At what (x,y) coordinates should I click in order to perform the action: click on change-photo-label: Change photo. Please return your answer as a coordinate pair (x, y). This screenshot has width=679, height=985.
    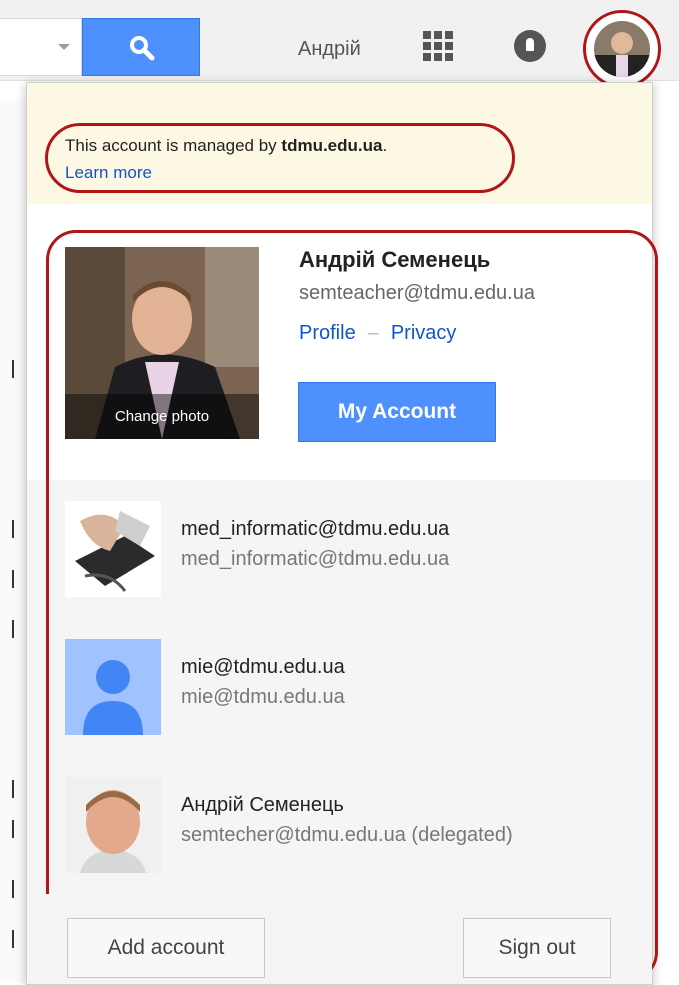
    Looking at the image, I should click on (162, 416).